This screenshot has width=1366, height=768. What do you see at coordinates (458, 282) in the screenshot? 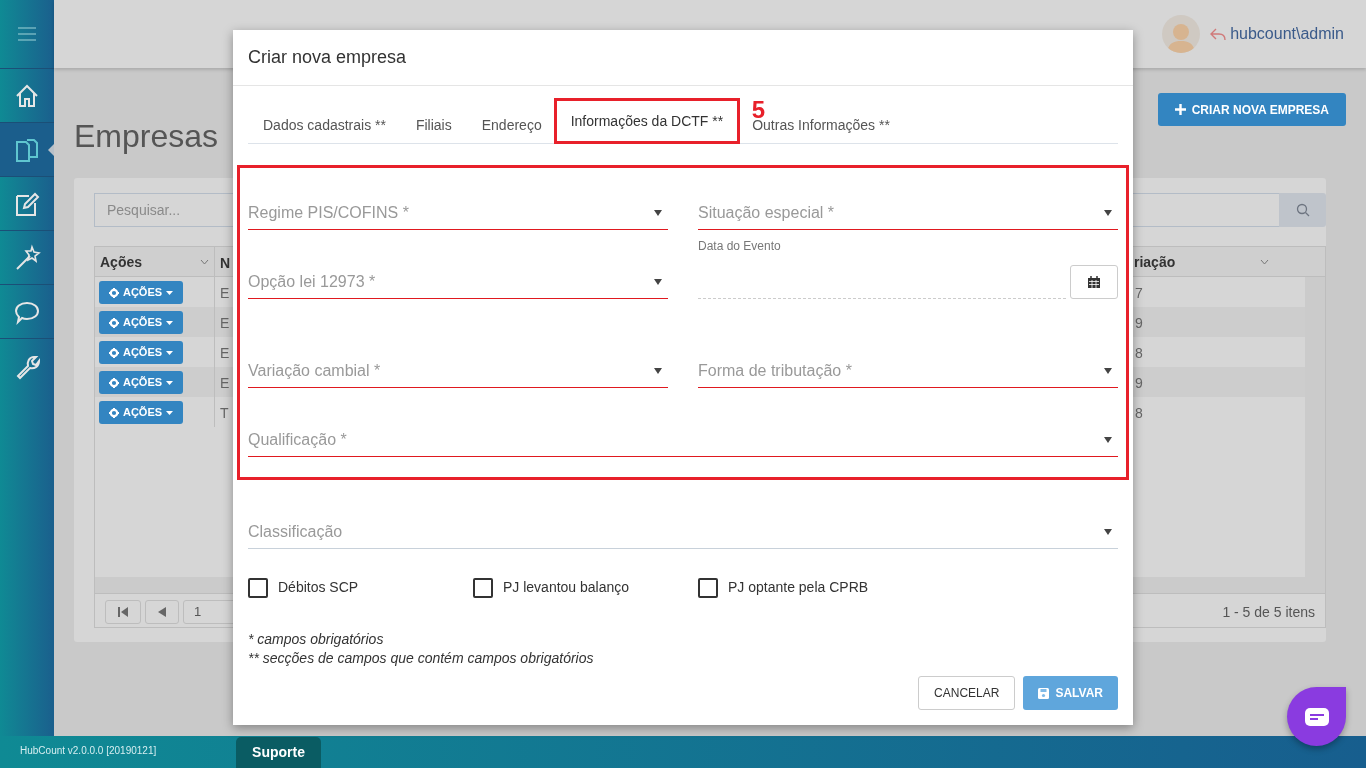
I see `select-field: Opção lei 12973 *` at bounding box center [458, 282].